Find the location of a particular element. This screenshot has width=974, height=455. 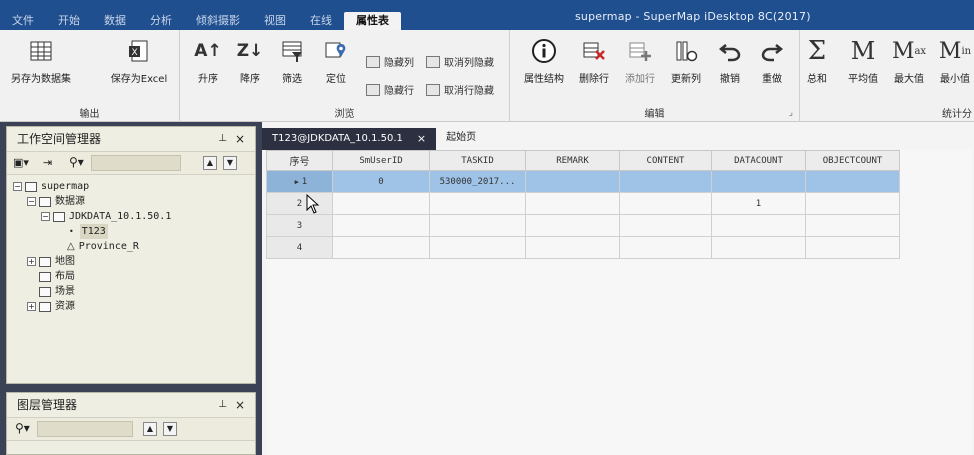

sum-button: Σ 总和 is located at coordinates (817, 60).